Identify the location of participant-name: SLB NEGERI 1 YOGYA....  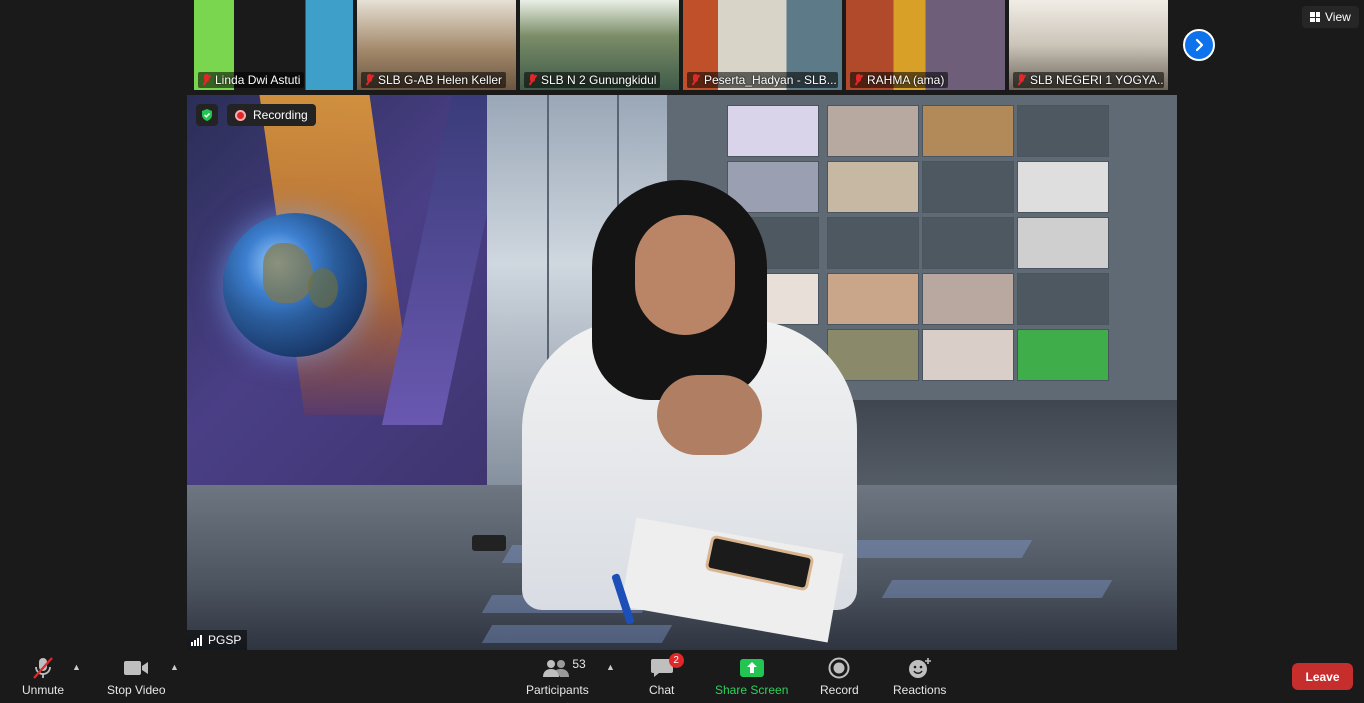
(1097, 80).